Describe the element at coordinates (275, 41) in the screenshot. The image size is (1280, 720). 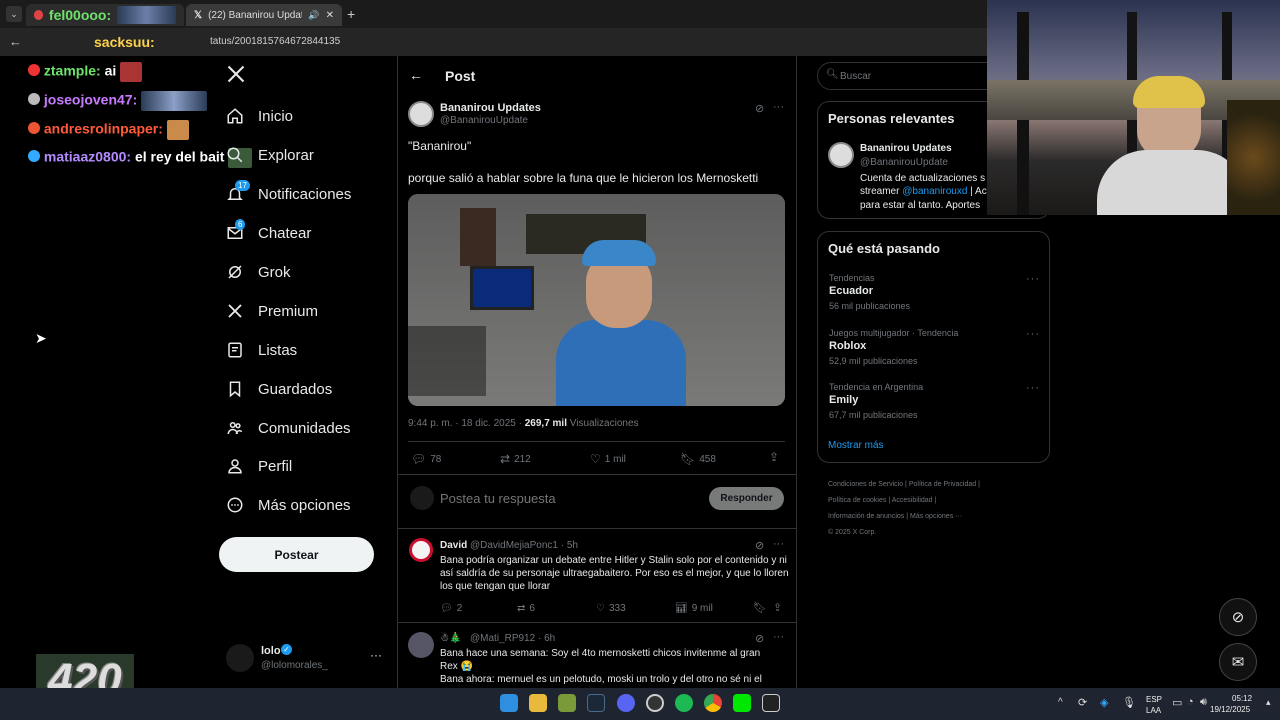
I see `url-text: tatus/2001815764672844135` at that location.